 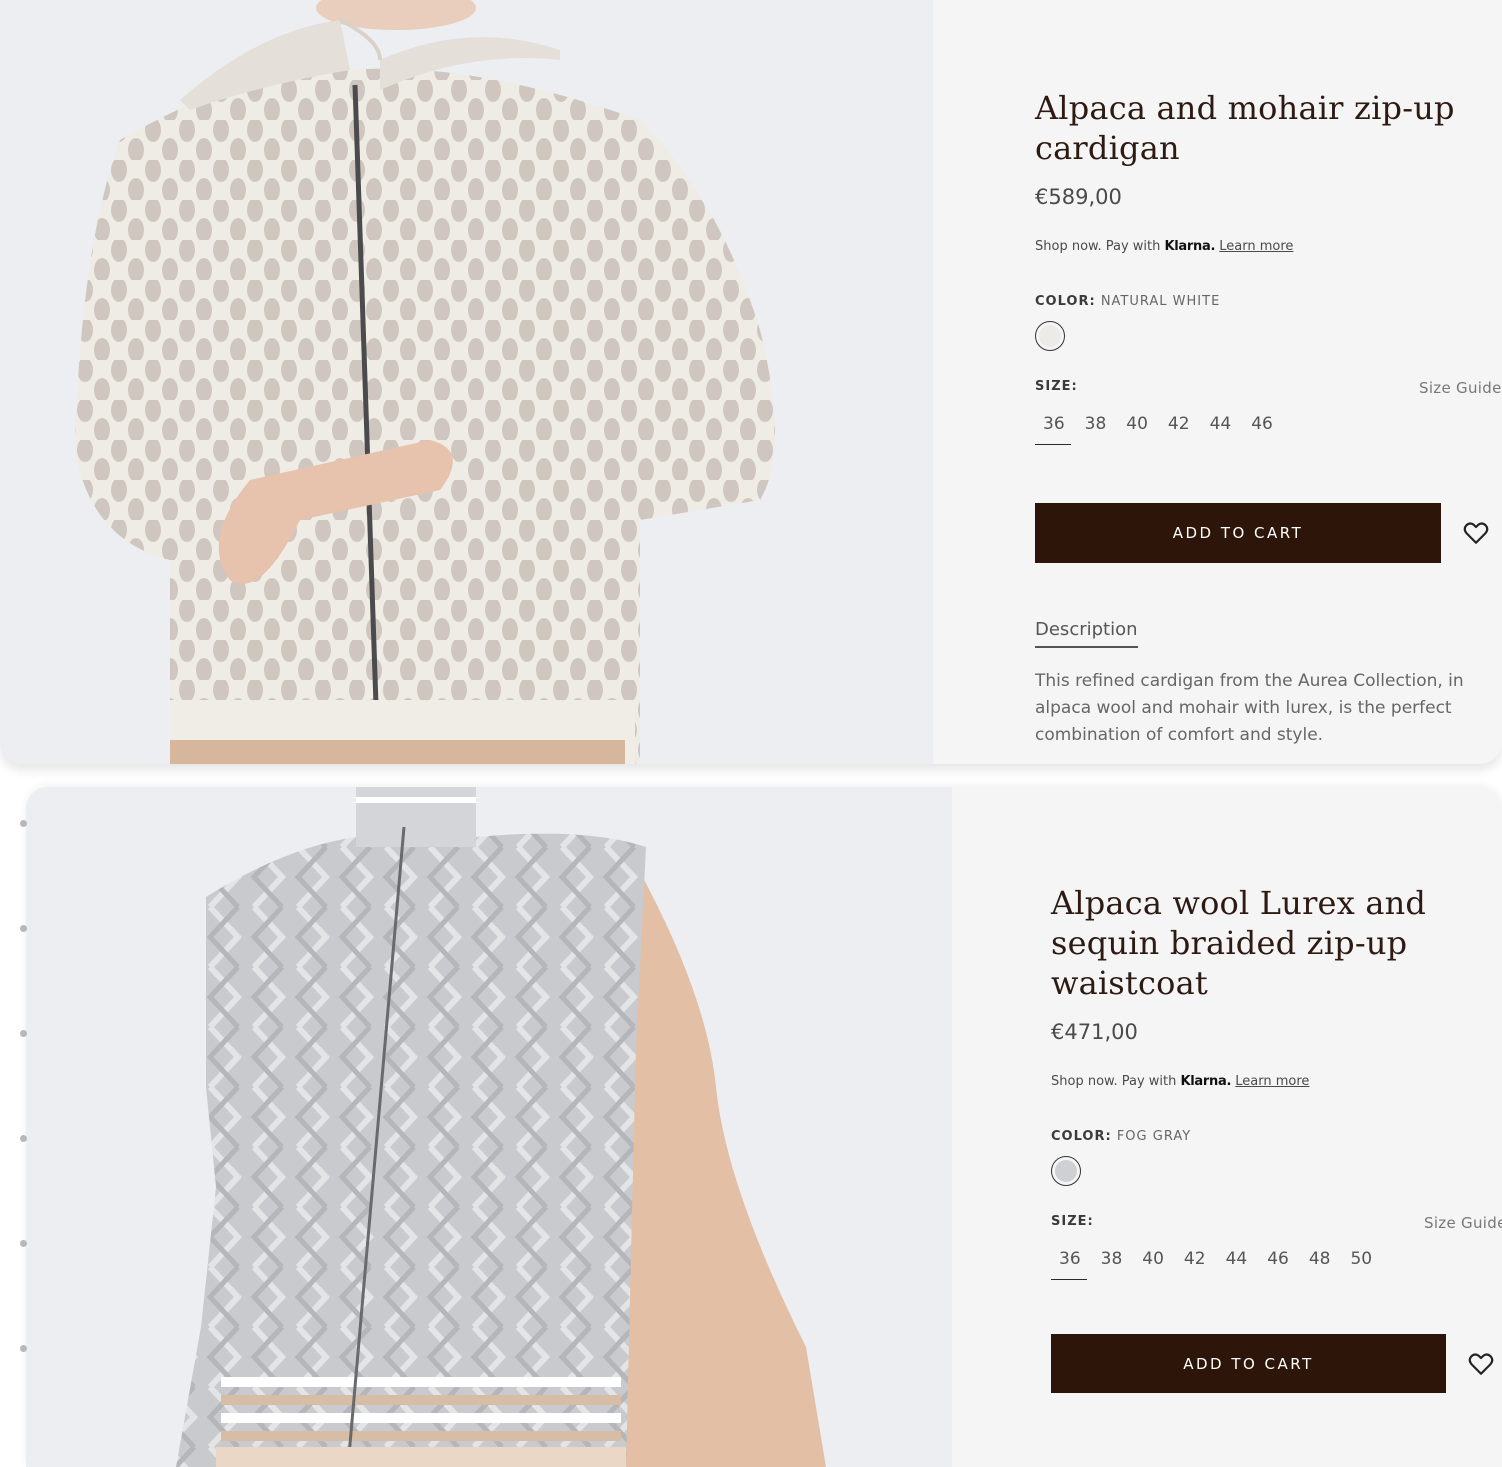 I want to click on color-label-row: COLOR: FOG GRAY, so click(x=1276, y=1136).